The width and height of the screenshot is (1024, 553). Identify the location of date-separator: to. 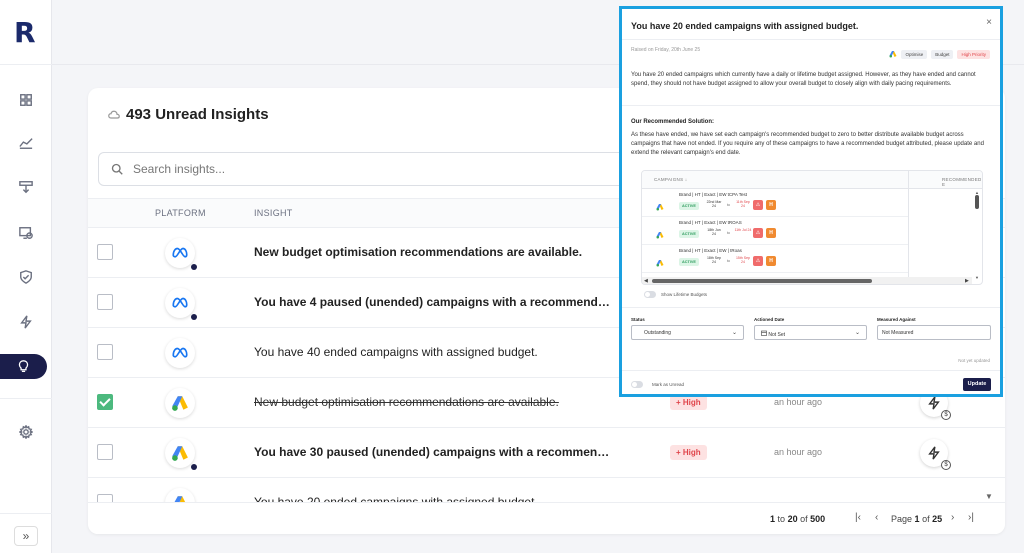
(728, 261).